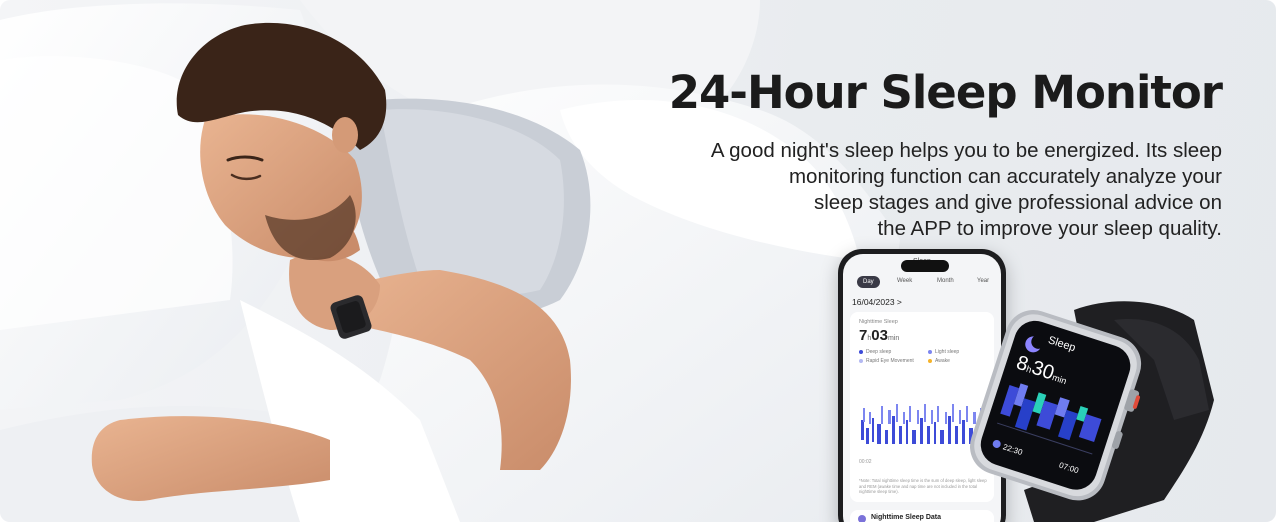  What do you see at coordinates (868, 282) in the screenshot?
I see `tab-day: Day` at bounding box center [868, 282].